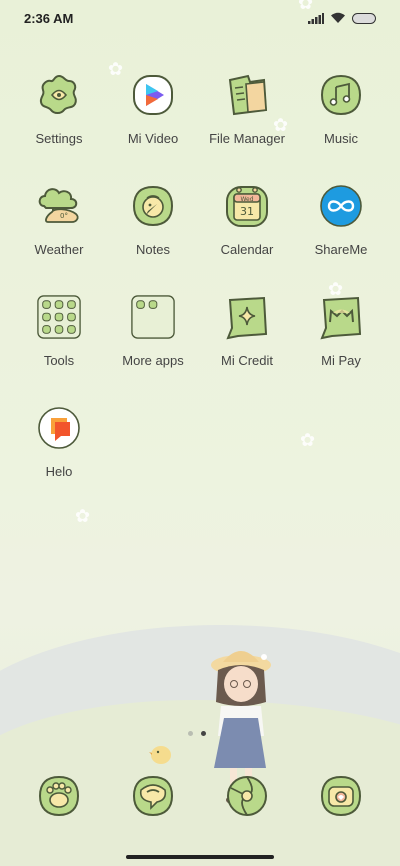 The width and height of the screenshot is (400, 866). I want to click on status-time: 2:36 AM, so click(49, 18).